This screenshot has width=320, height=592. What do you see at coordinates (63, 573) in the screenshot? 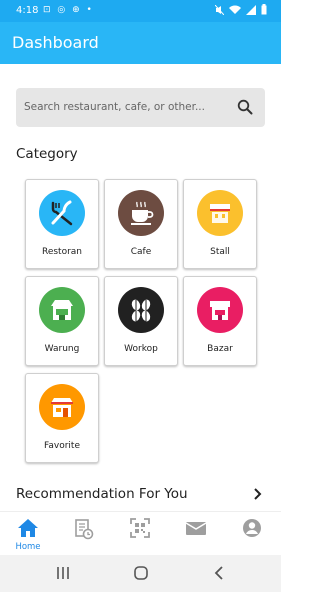
I see `recent-apps-icon` at bounding box center [63, 573].